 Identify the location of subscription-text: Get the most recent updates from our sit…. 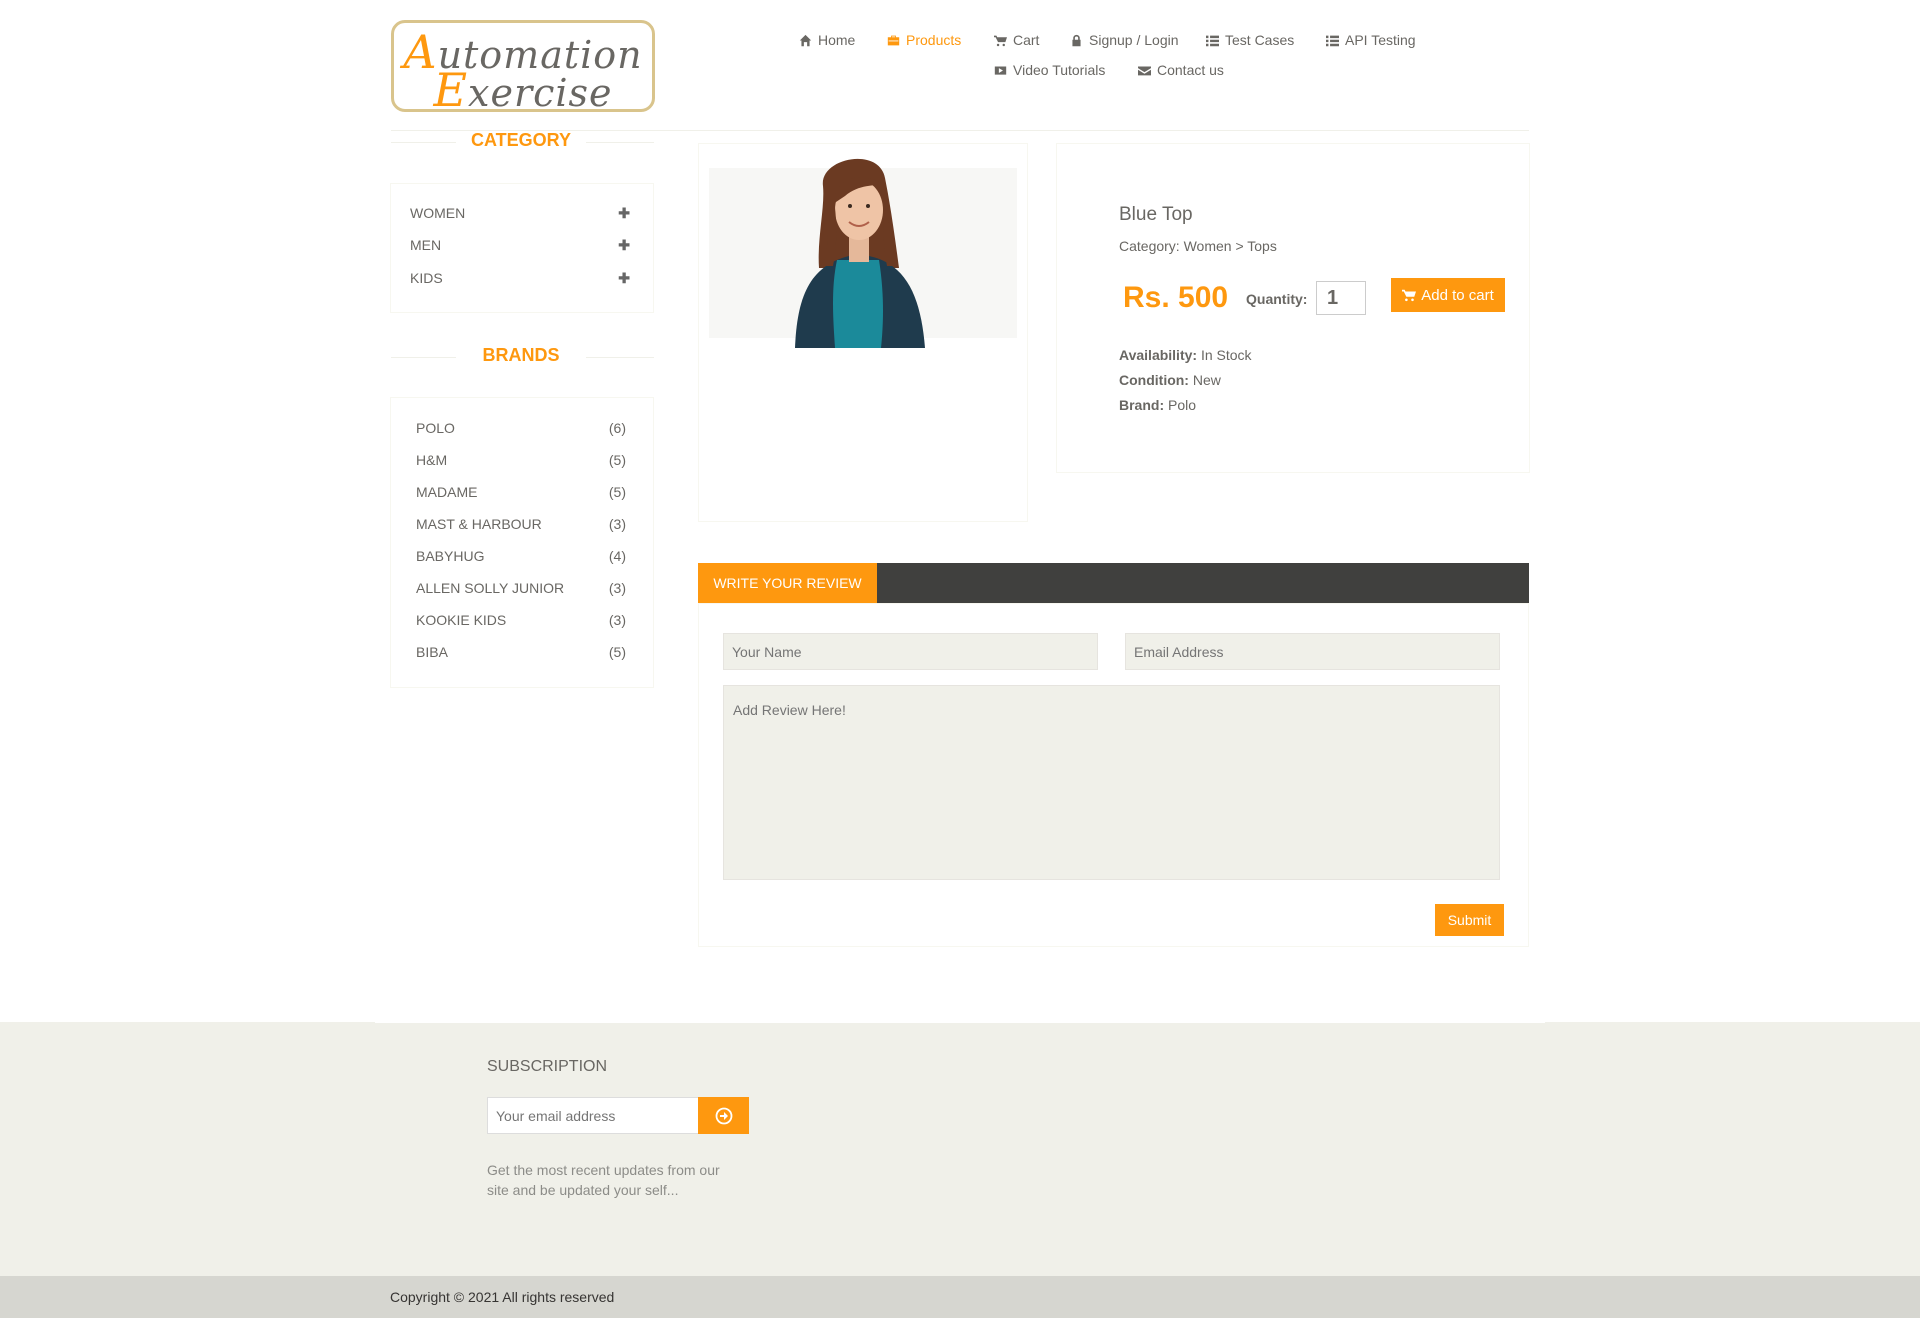
(603, 1180).